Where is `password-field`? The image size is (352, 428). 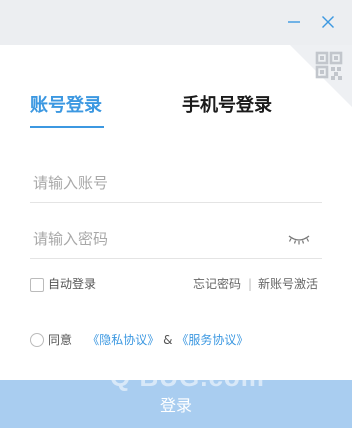 password-field is located at coordinates (176, 240).